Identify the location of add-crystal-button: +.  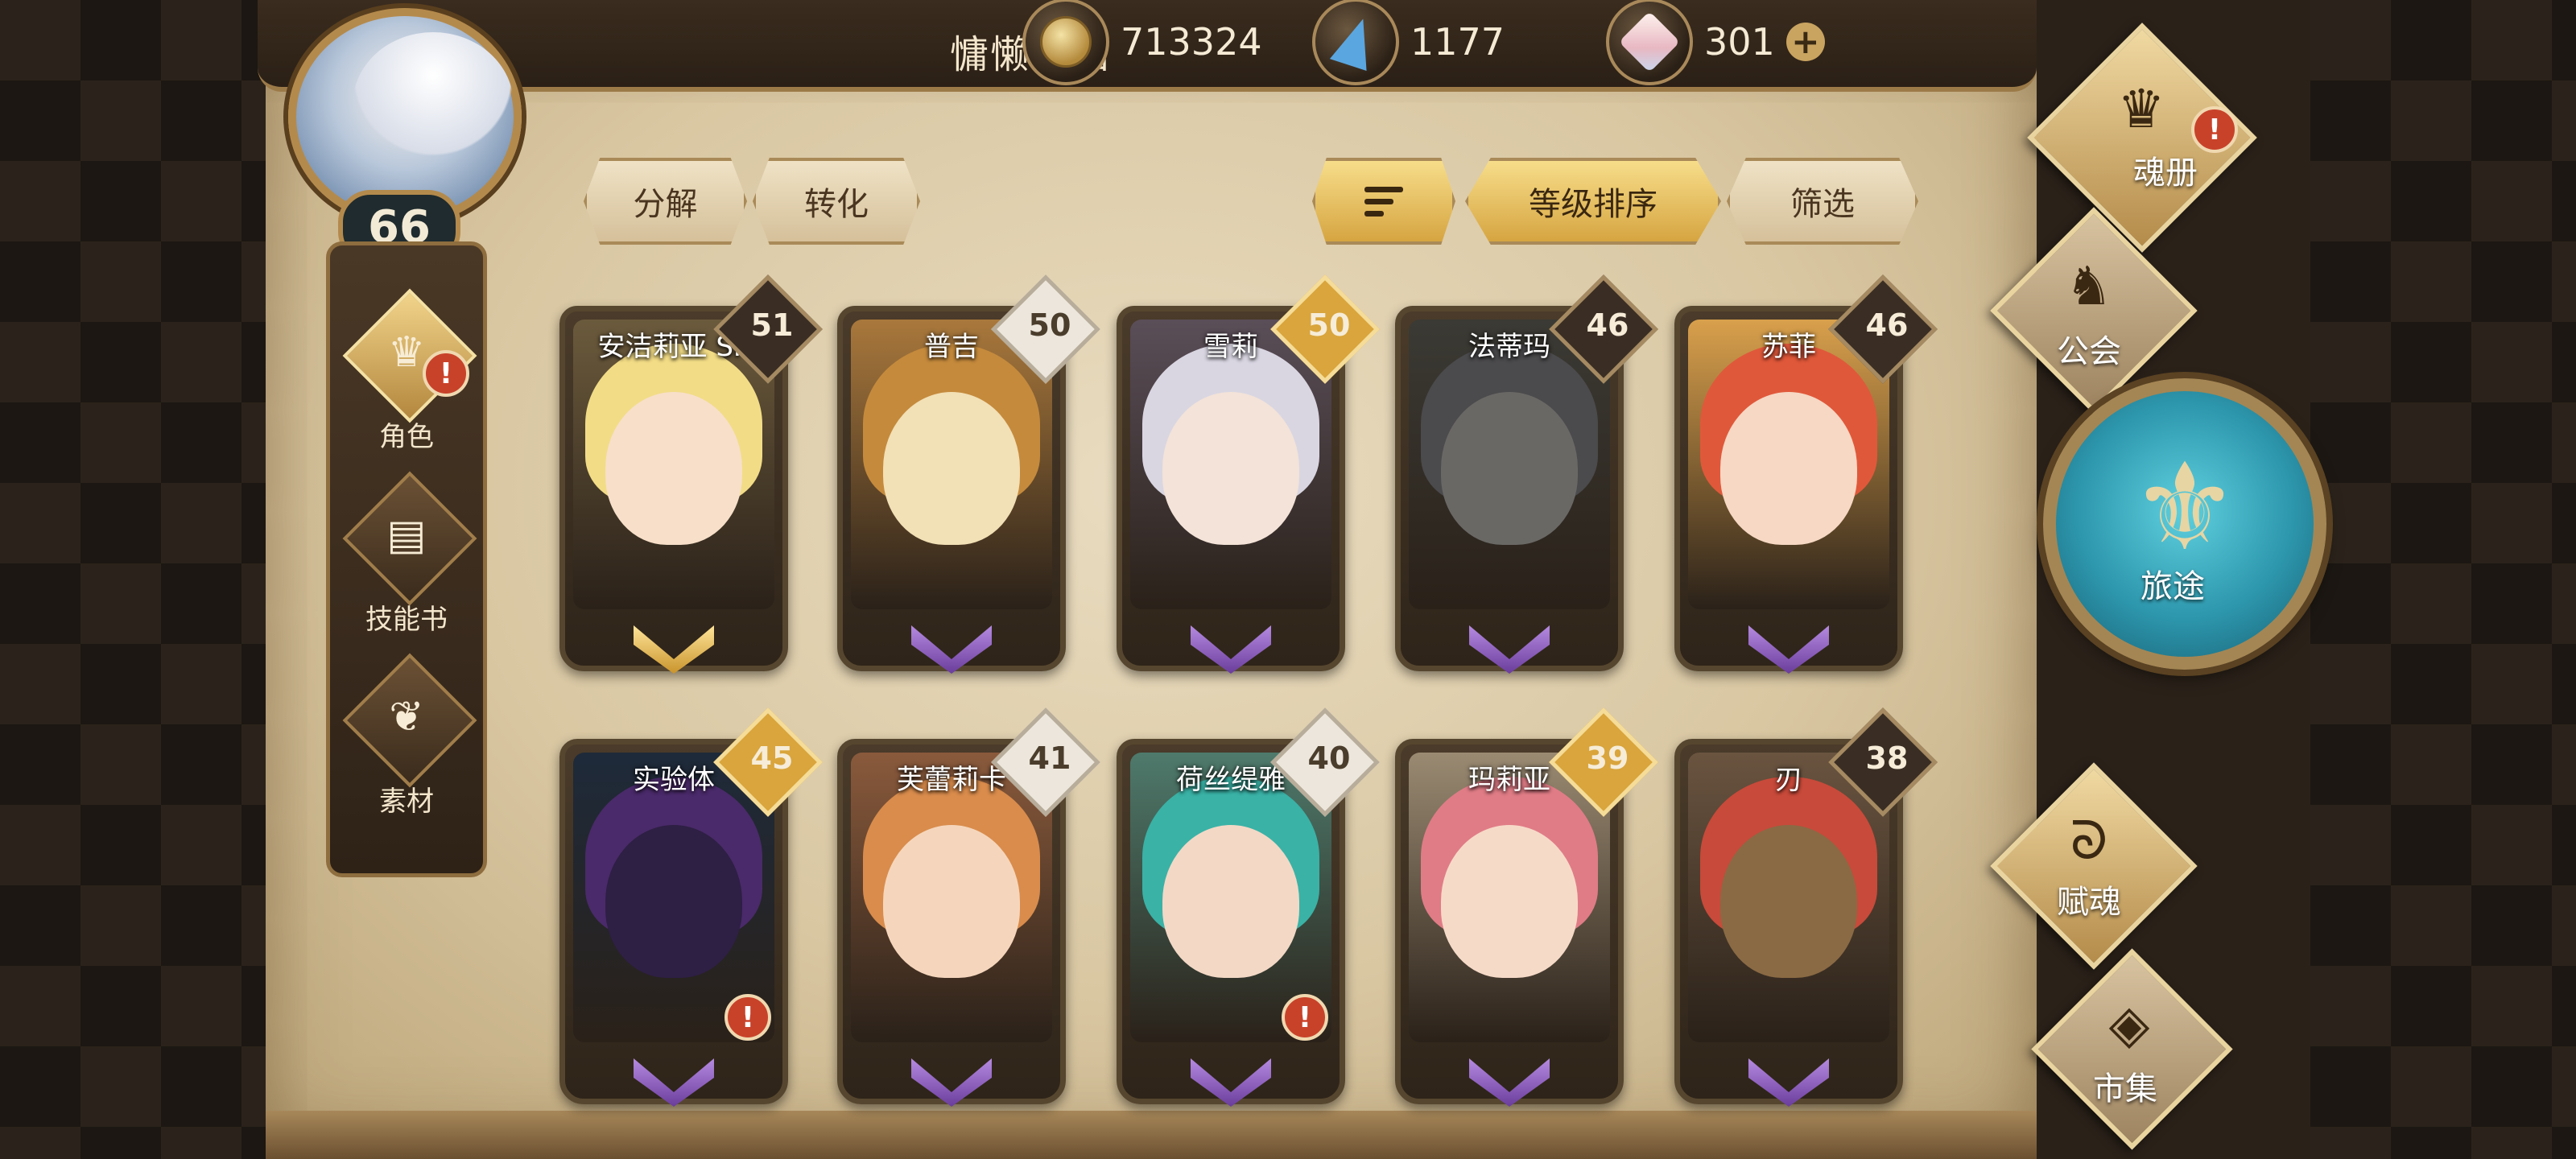
(1805, 42).